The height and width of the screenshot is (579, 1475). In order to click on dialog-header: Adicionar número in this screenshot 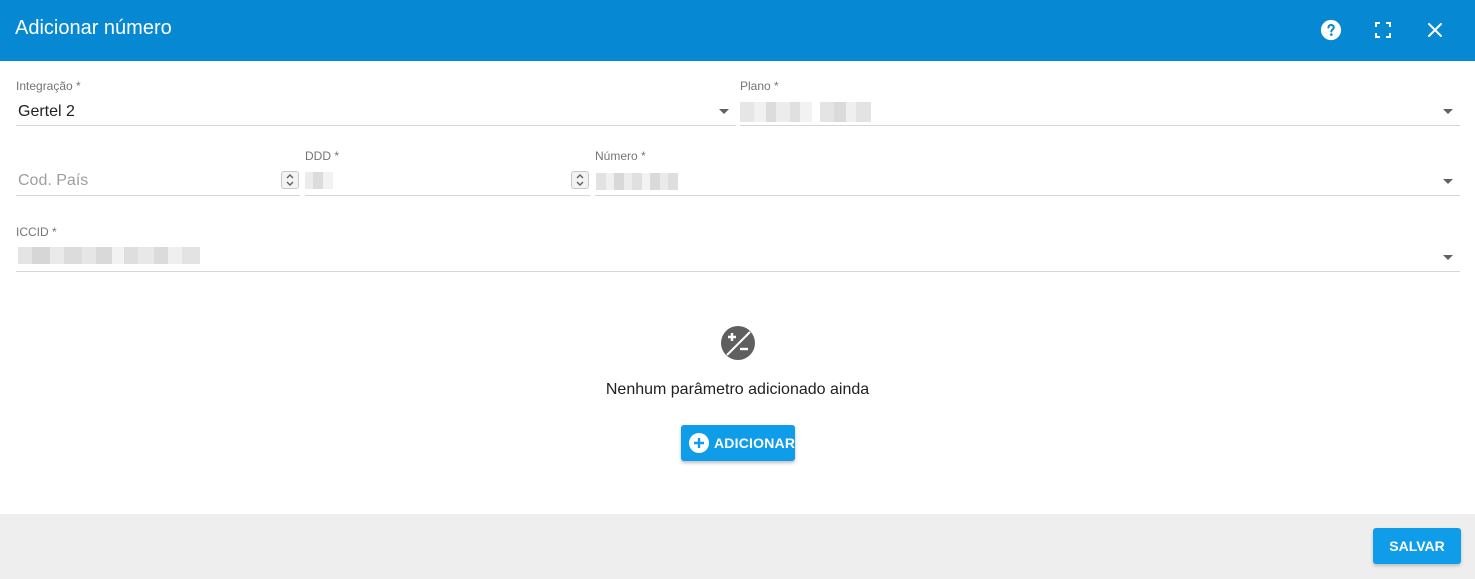, I will do `click(737, 30)`.